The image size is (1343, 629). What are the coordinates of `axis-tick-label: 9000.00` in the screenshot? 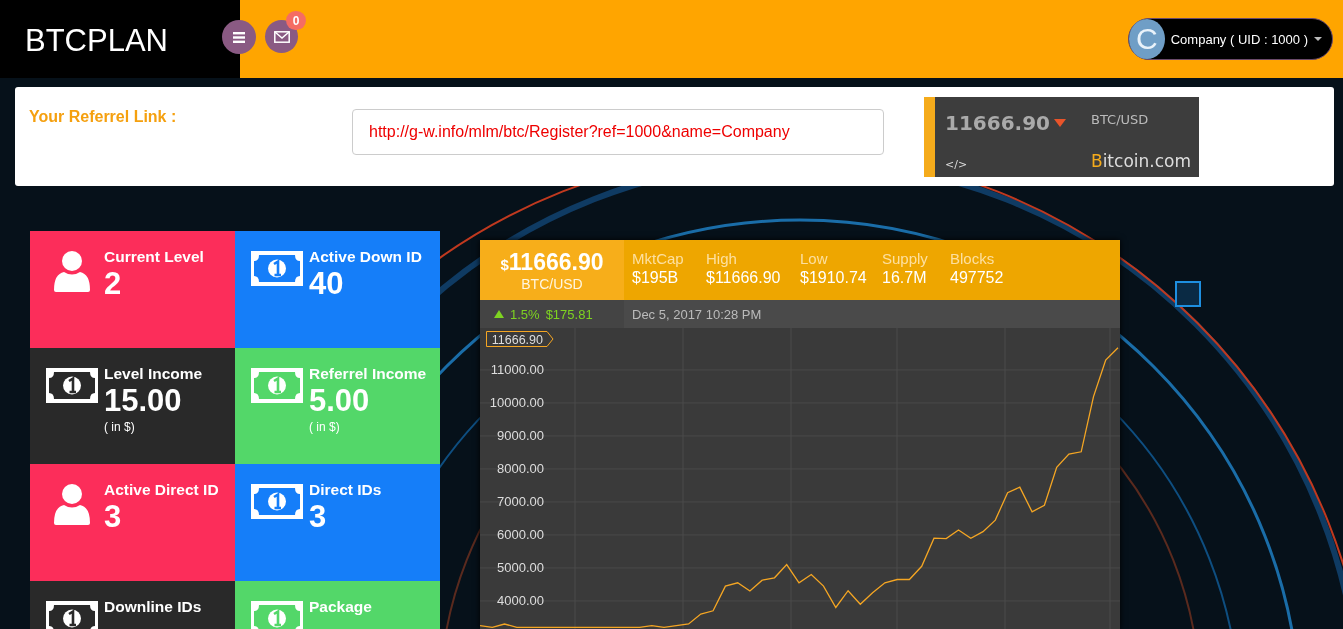 It's located at (520, 436).